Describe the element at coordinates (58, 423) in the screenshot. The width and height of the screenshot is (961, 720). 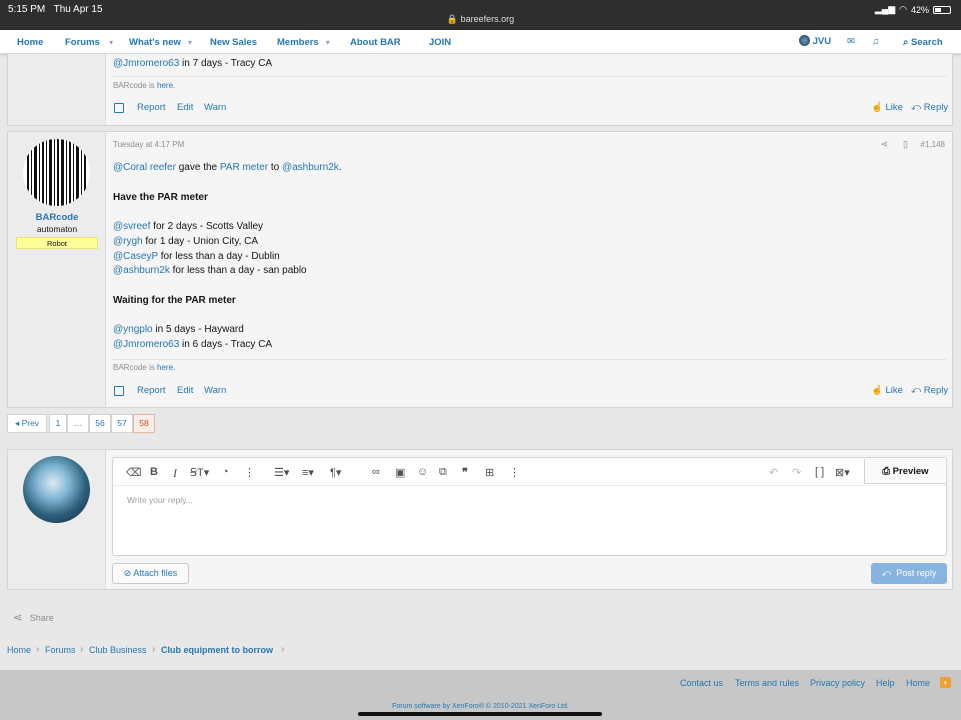
I see `page-link: 1` at that location.